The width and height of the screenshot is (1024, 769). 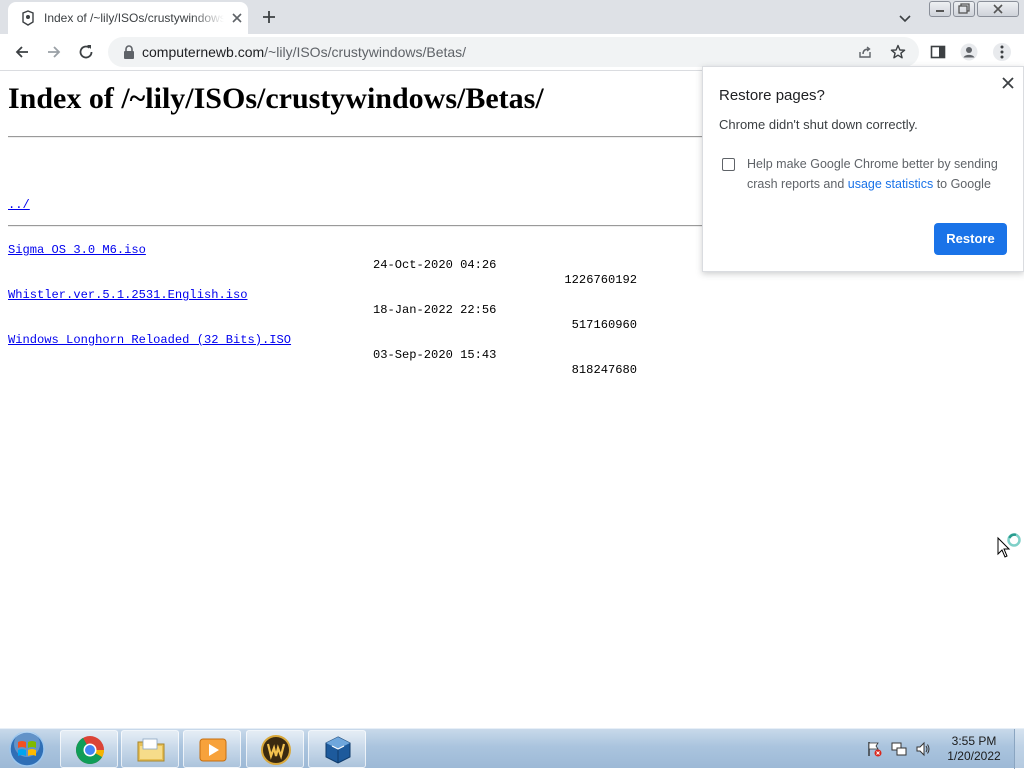 What do you see at coordinates (874, 749) in the screenshot?
I see `action-center-flag-icon` at bounding box center [874, 749].